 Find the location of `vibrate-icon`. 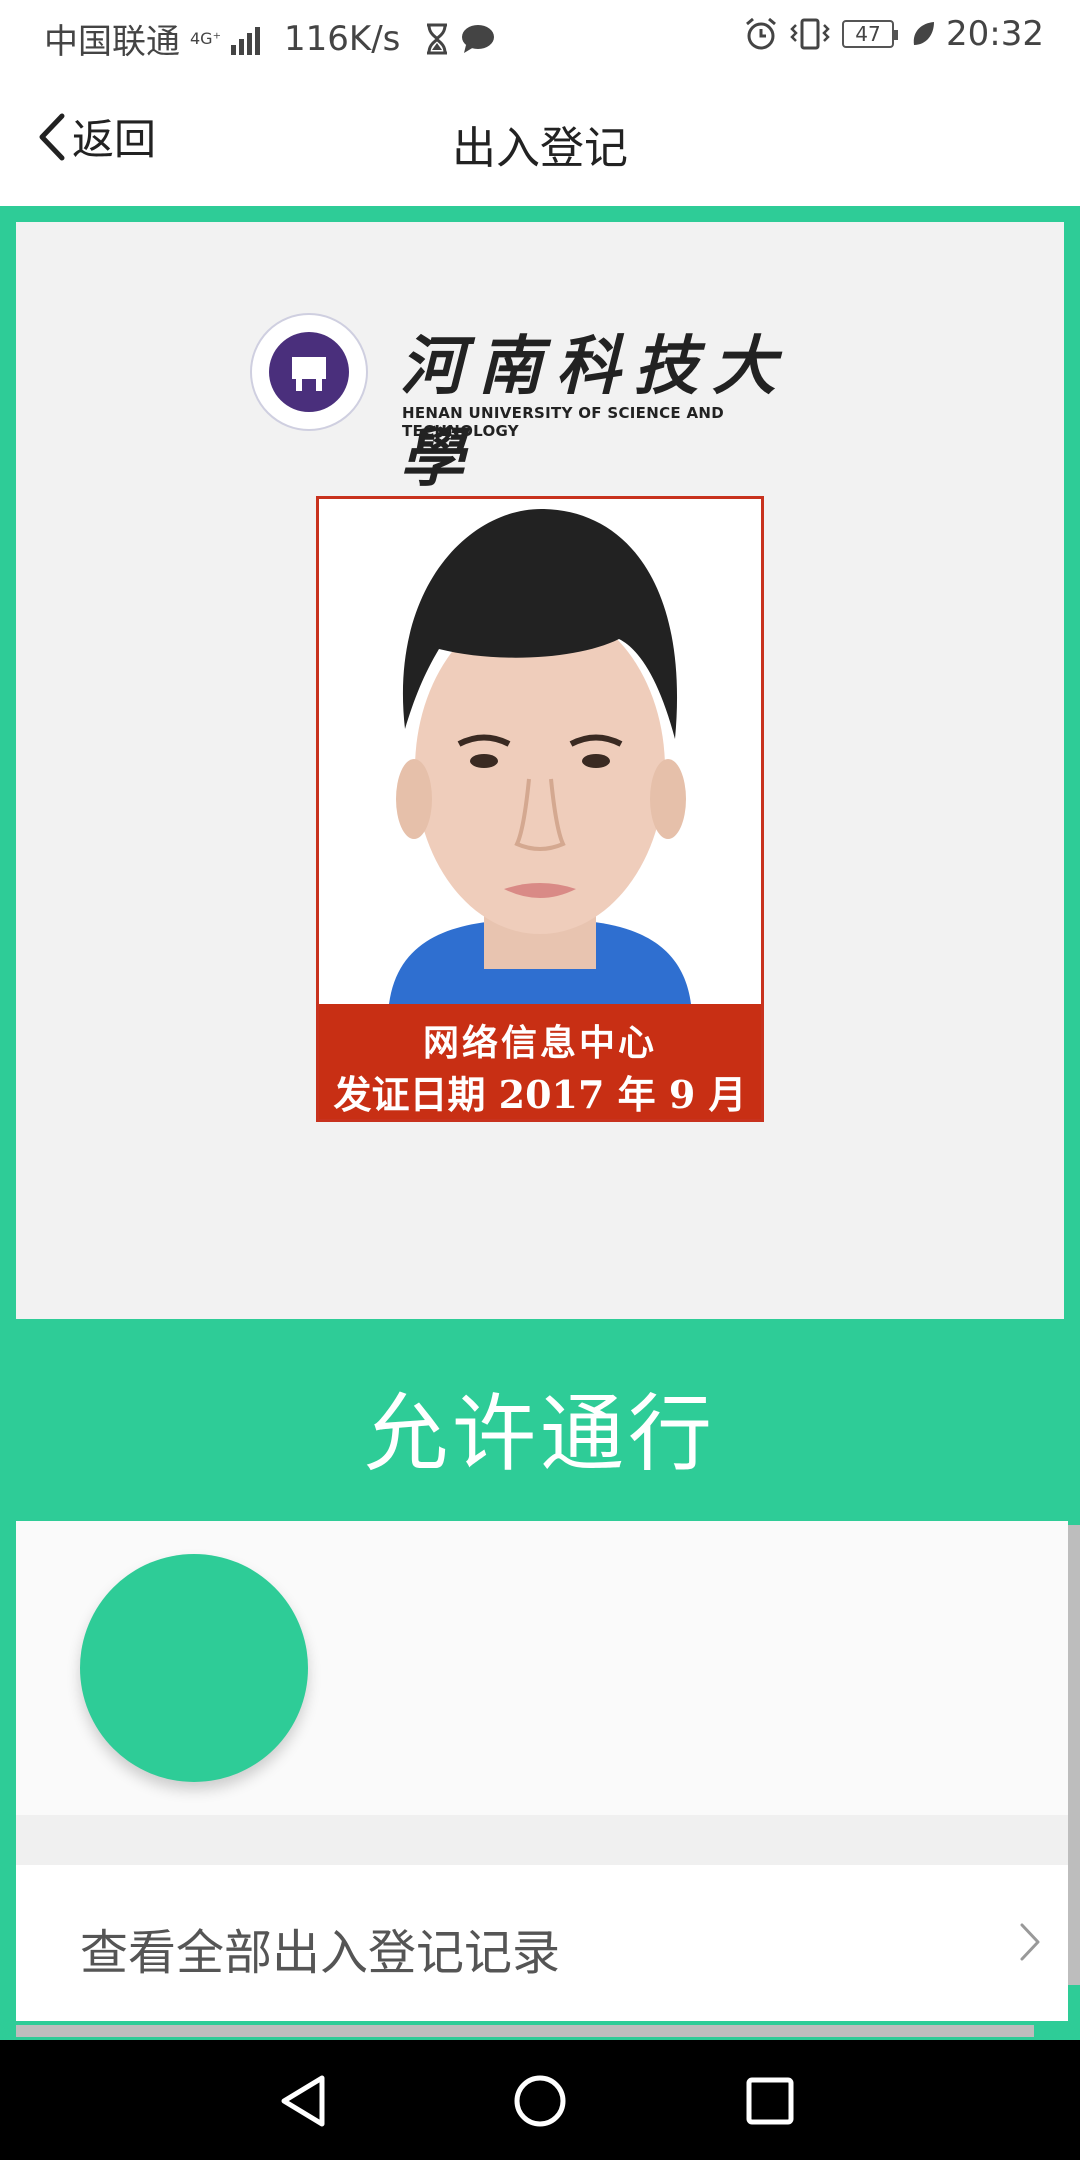

vibrate-icon is located at coordinates (810, 34).